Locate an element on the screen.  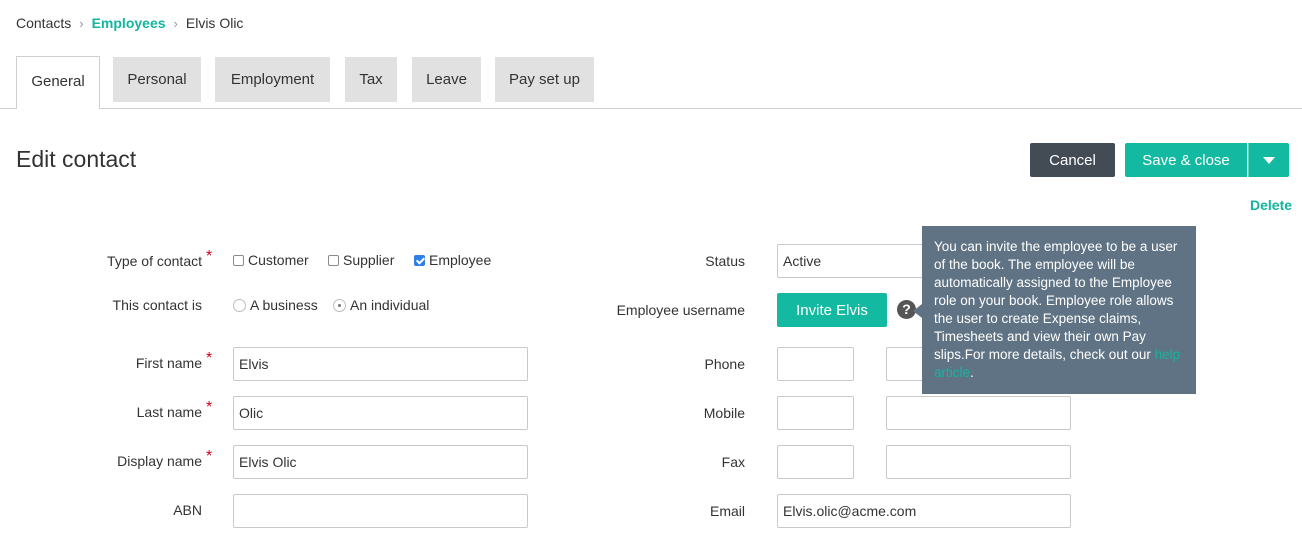
tab-tax: Tax is located at coordinates (371, 79).